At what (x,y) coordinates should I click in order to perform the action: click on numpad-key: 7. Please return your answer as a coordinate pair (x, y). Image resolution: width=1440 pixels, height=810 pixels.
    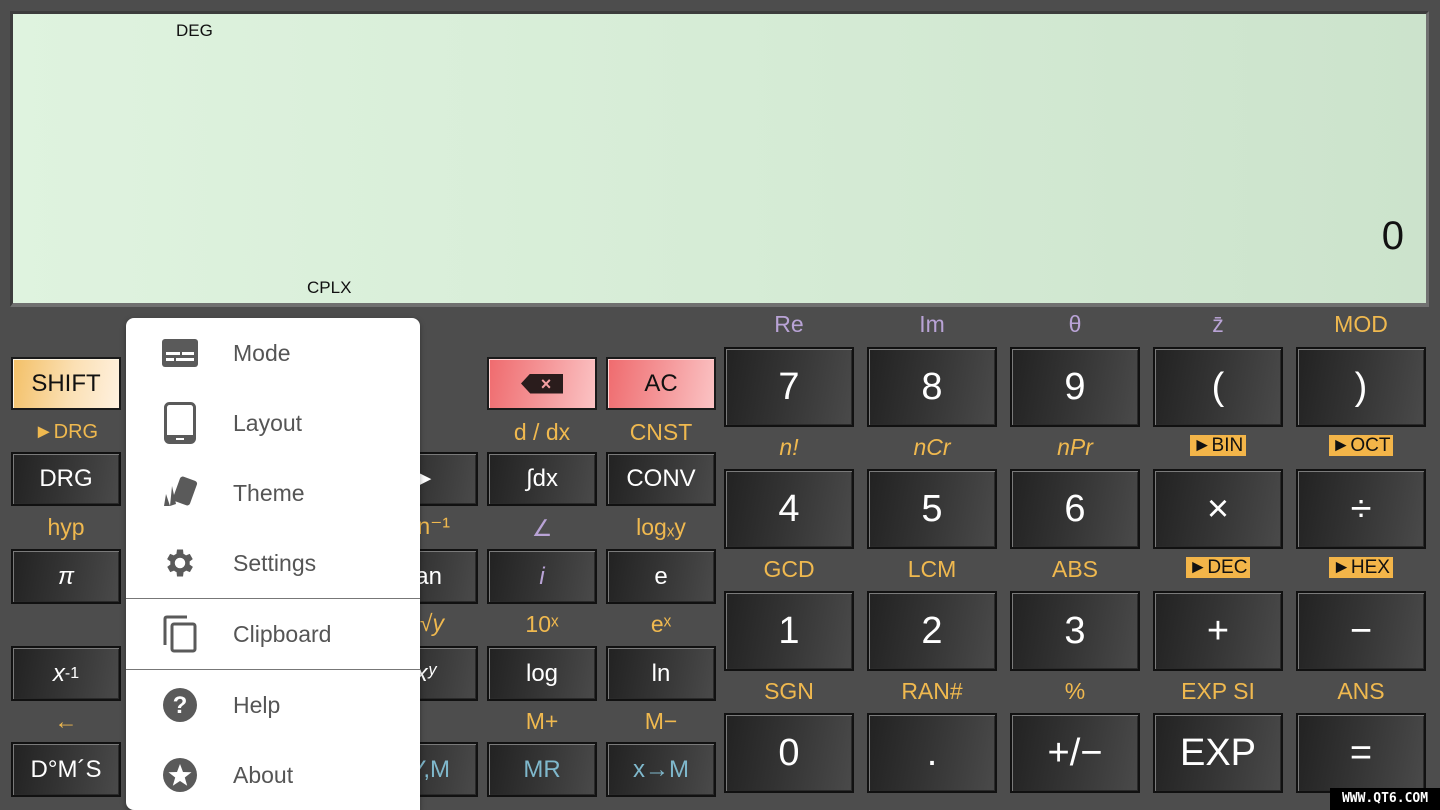
    Looking at the image, I should click on (789, 387).